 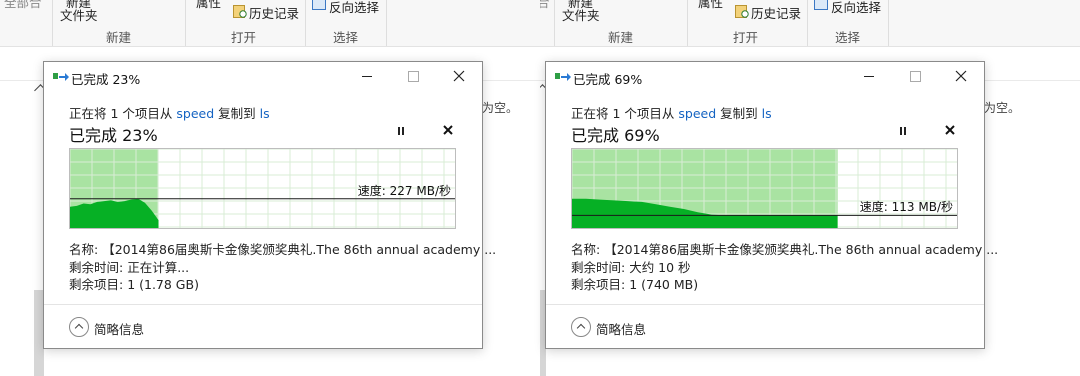 I want to click on transfer-speed-graph: 速度: 227 MB/秒, so click(x=262, y=188).